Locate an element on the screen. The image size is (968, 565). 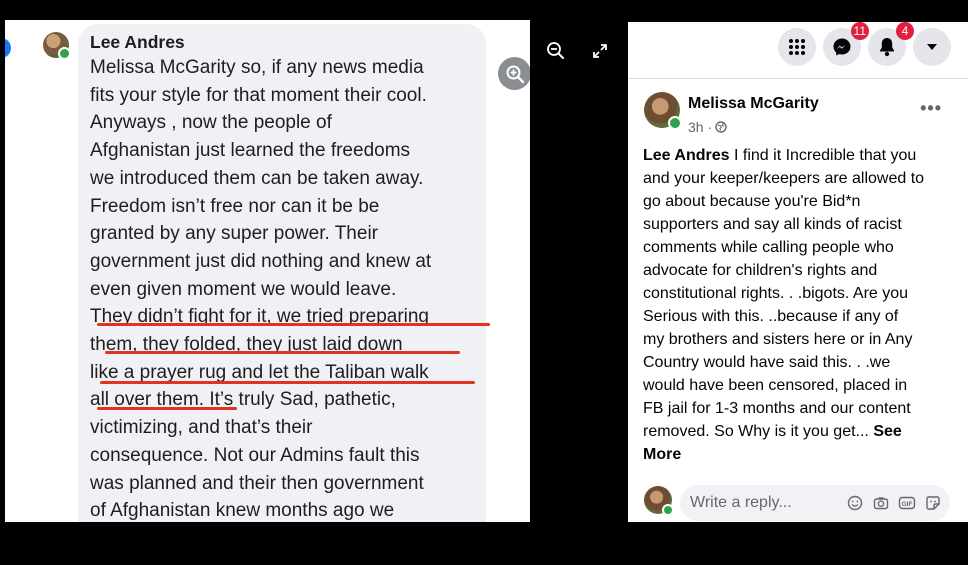
fullscreen-button is located at coordinates (600, 51).